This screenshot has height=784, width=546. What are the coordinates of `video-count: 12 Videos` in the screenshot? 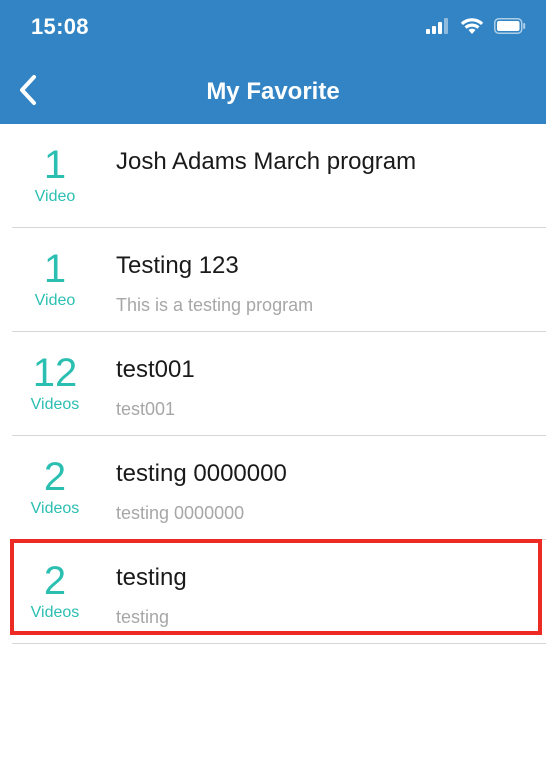 It's located at (55, 384).